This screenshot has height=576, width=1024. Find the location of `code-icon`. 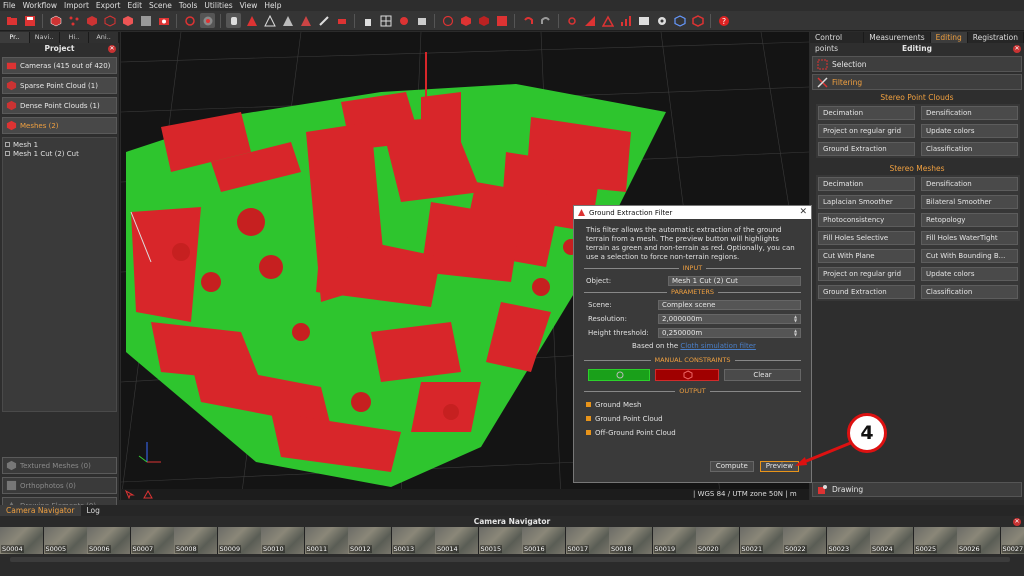

code-icon is located at coordinates (643, 20).